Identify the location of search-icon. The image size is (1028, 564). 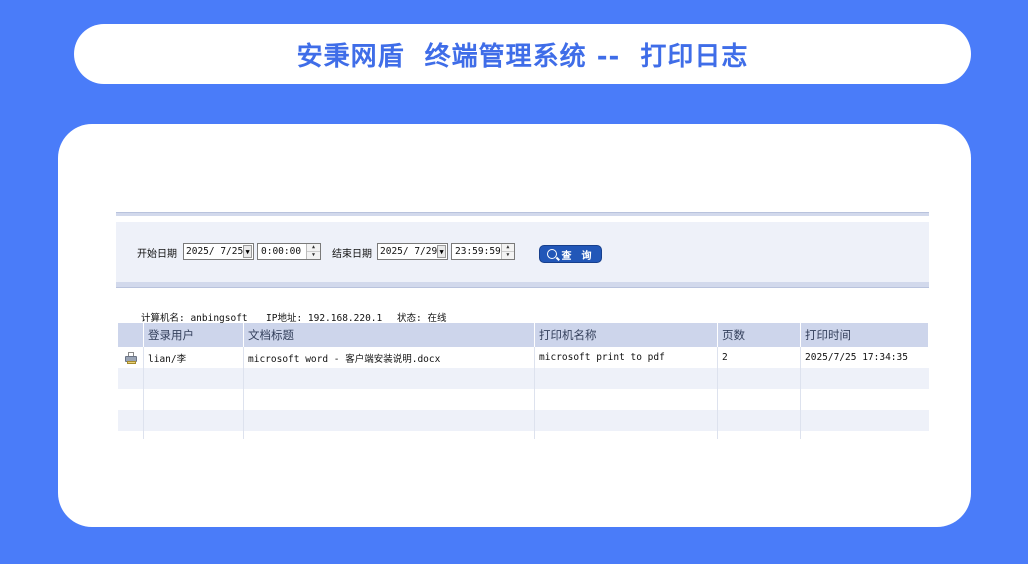
(552, 254).